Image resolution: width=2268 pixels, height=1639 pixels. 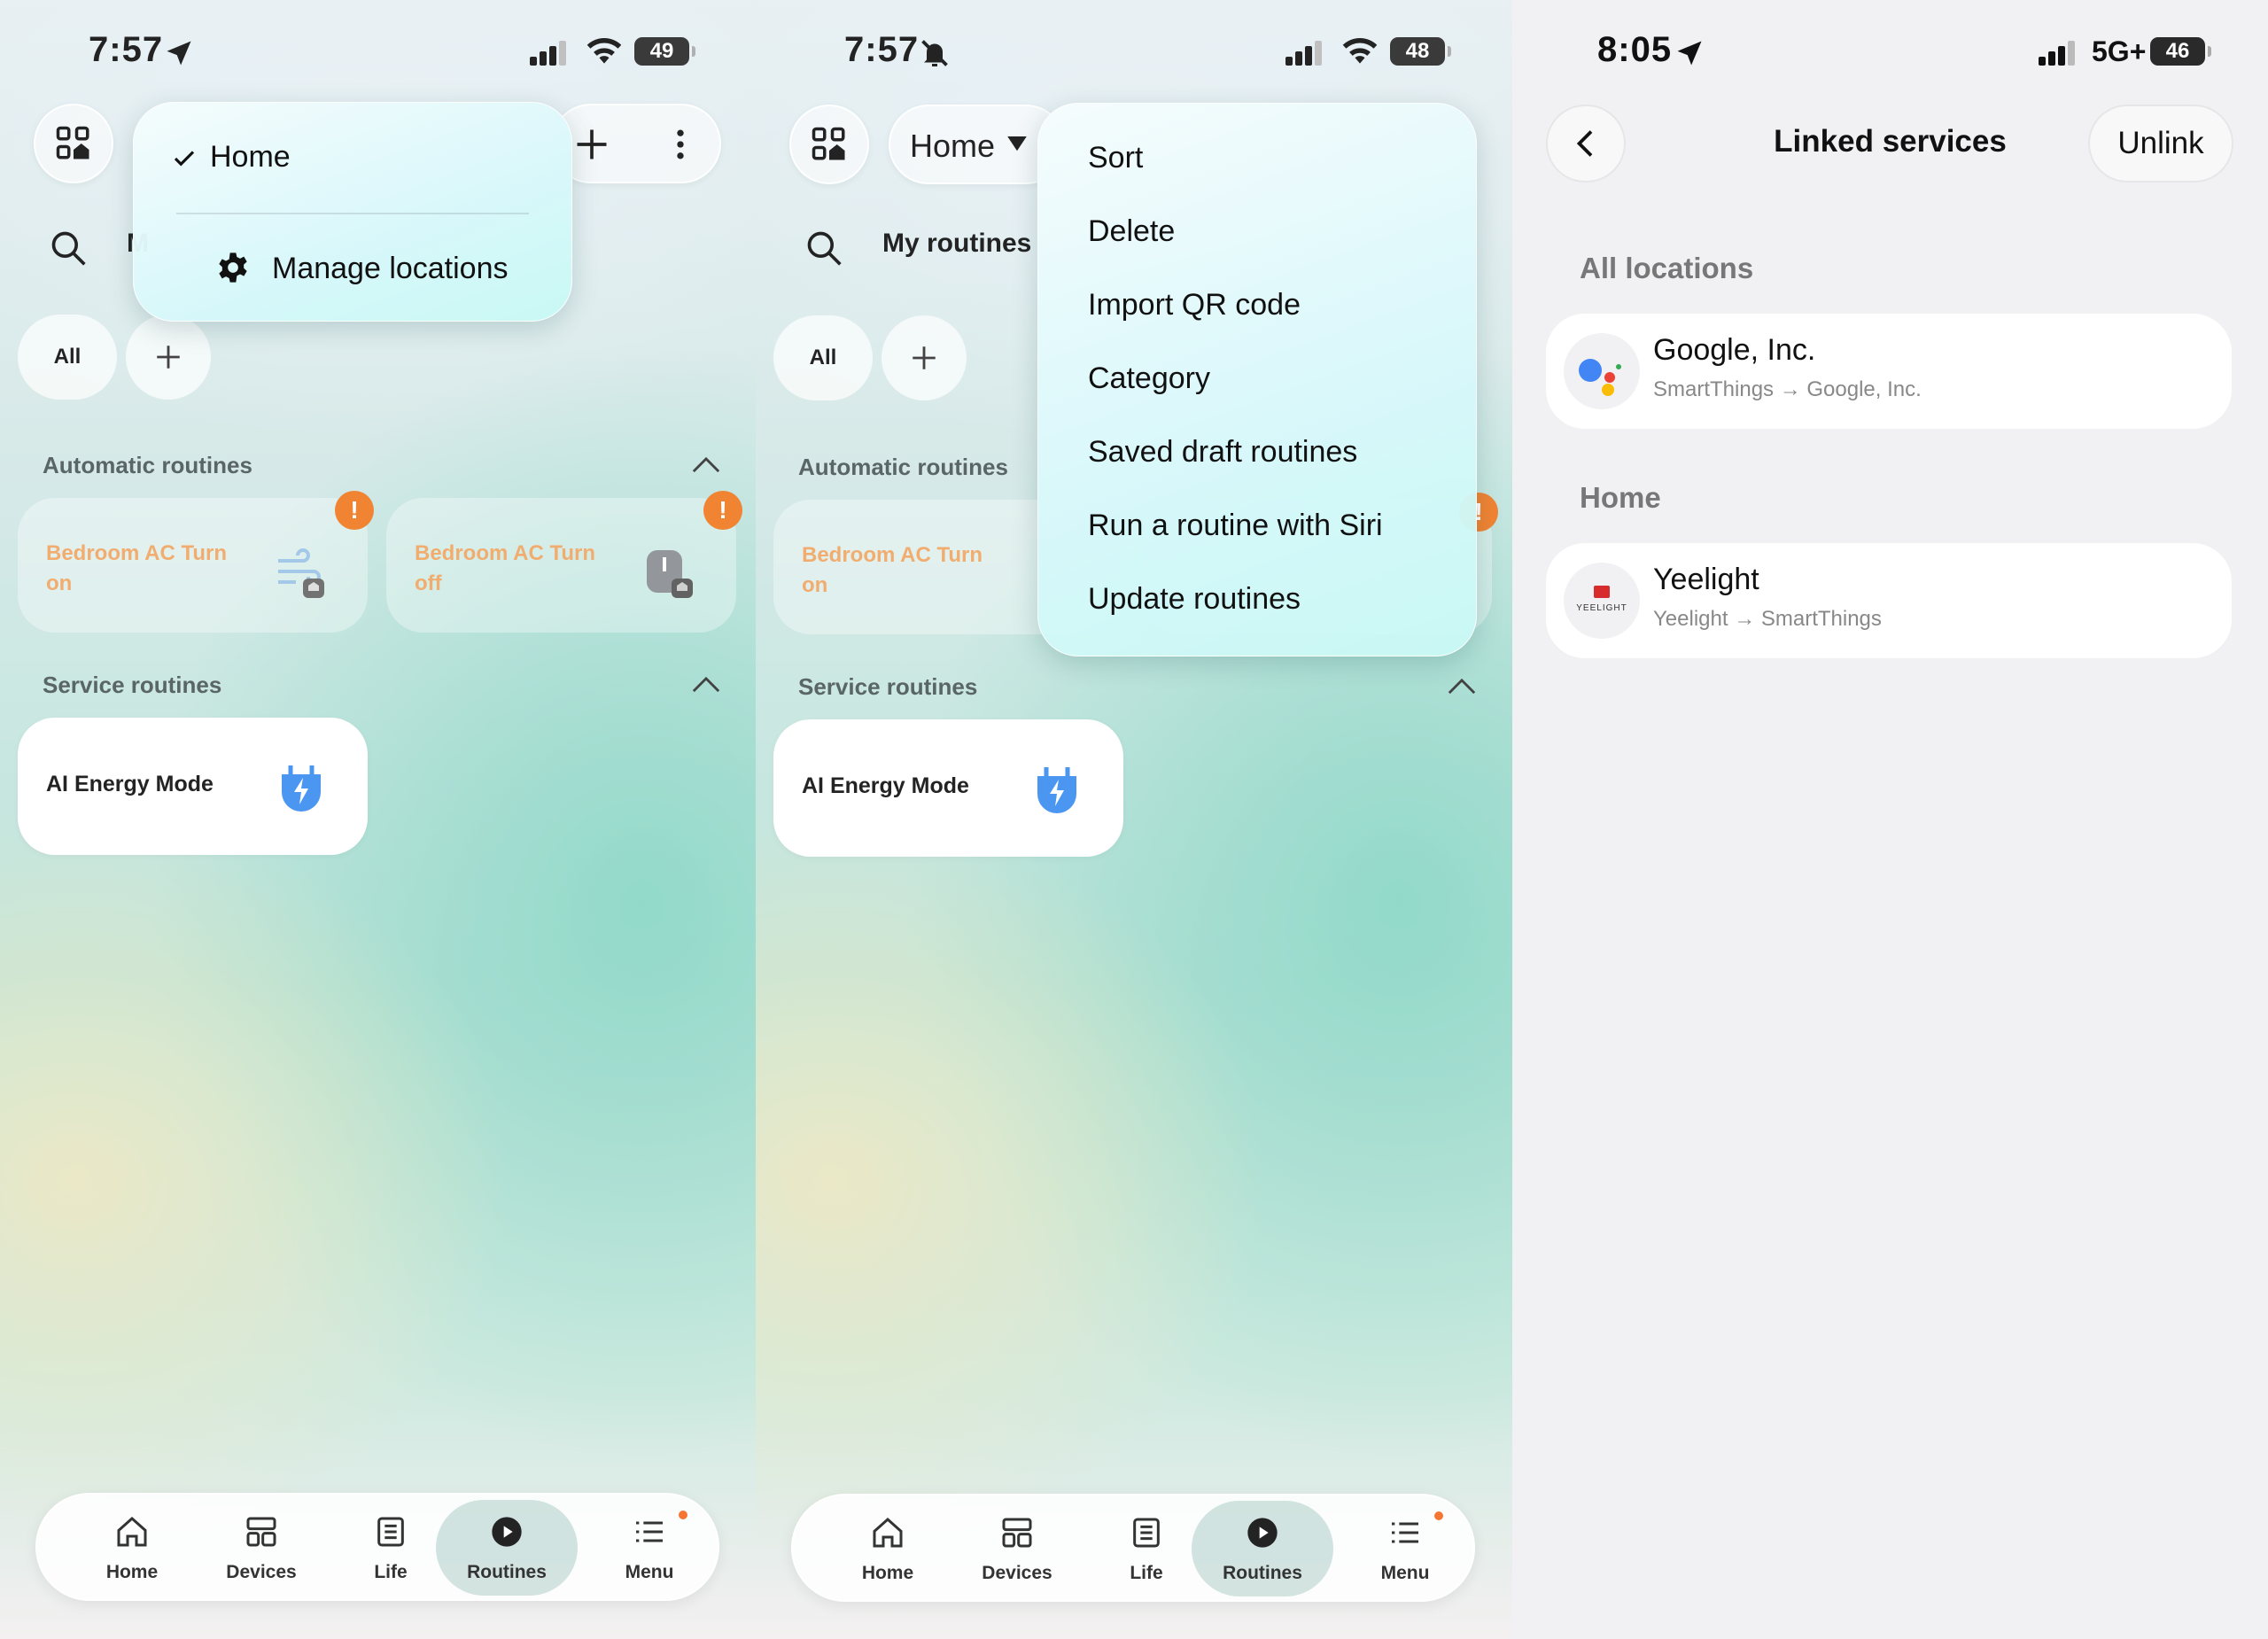 I want to click on group-title-home: Home, so click(x=1620, y=497).